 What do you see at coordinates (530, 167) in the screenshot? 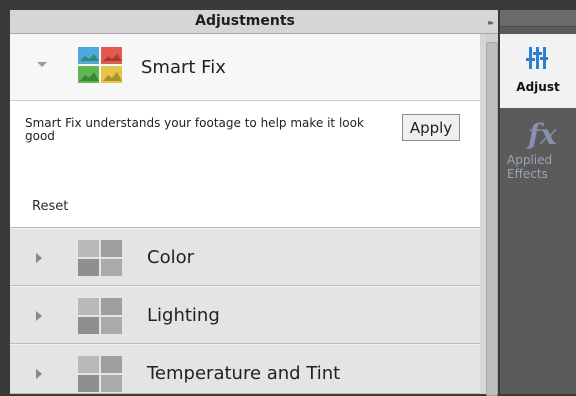
I see `applied-effects-label: Applied Effects` at bounding box center [530, 167].